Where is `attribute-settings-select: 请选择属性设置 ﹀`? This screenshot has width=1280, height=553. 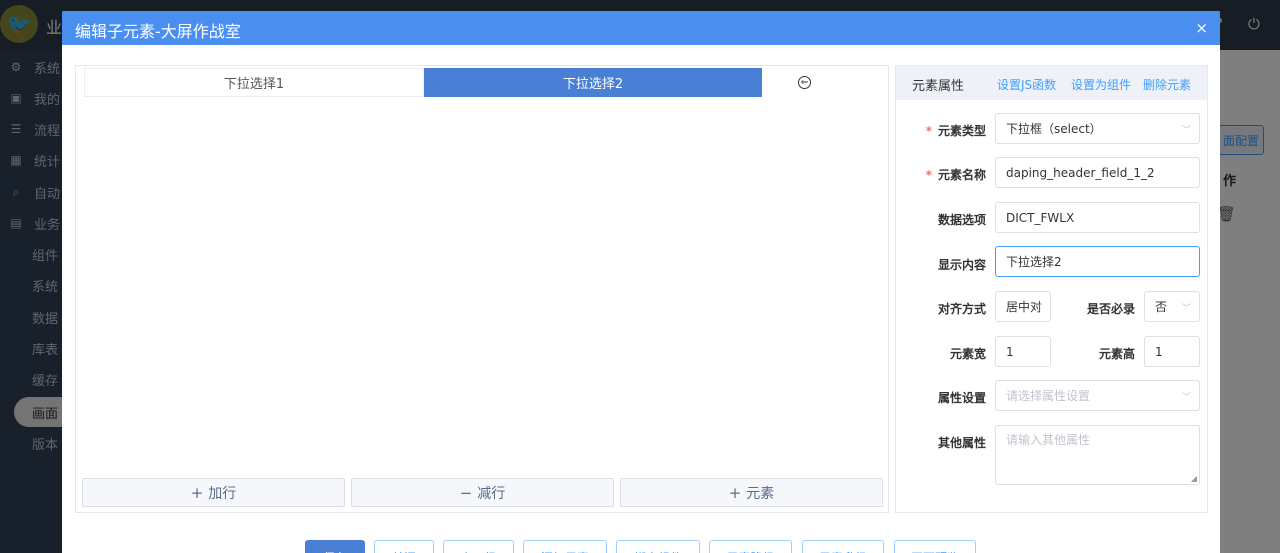 attribute-settings-select: 请选择属性设置 ﹀ is located at coordinates (1097, 395).